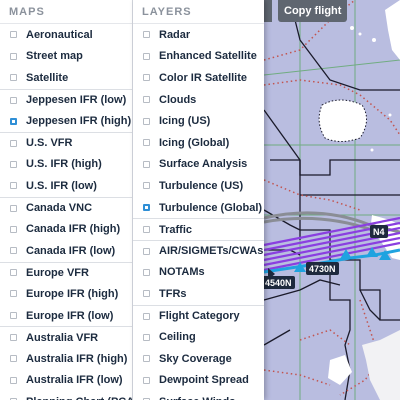 This screenshot has height=400, width=400. Describe the element at coordinates (268, 11) in the screenshot. I see `toolbar-button` at that location.